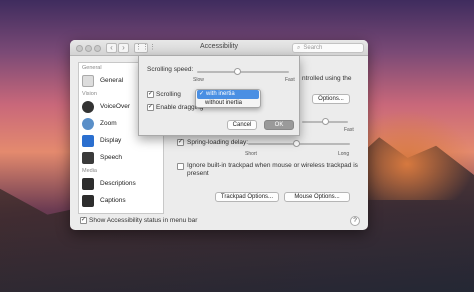 This screenshot has width=474, height=292. Describe the element at coordinates (150, 107) in the screenshot. I see `enable-dragging-checkbox: ✓` at that location.